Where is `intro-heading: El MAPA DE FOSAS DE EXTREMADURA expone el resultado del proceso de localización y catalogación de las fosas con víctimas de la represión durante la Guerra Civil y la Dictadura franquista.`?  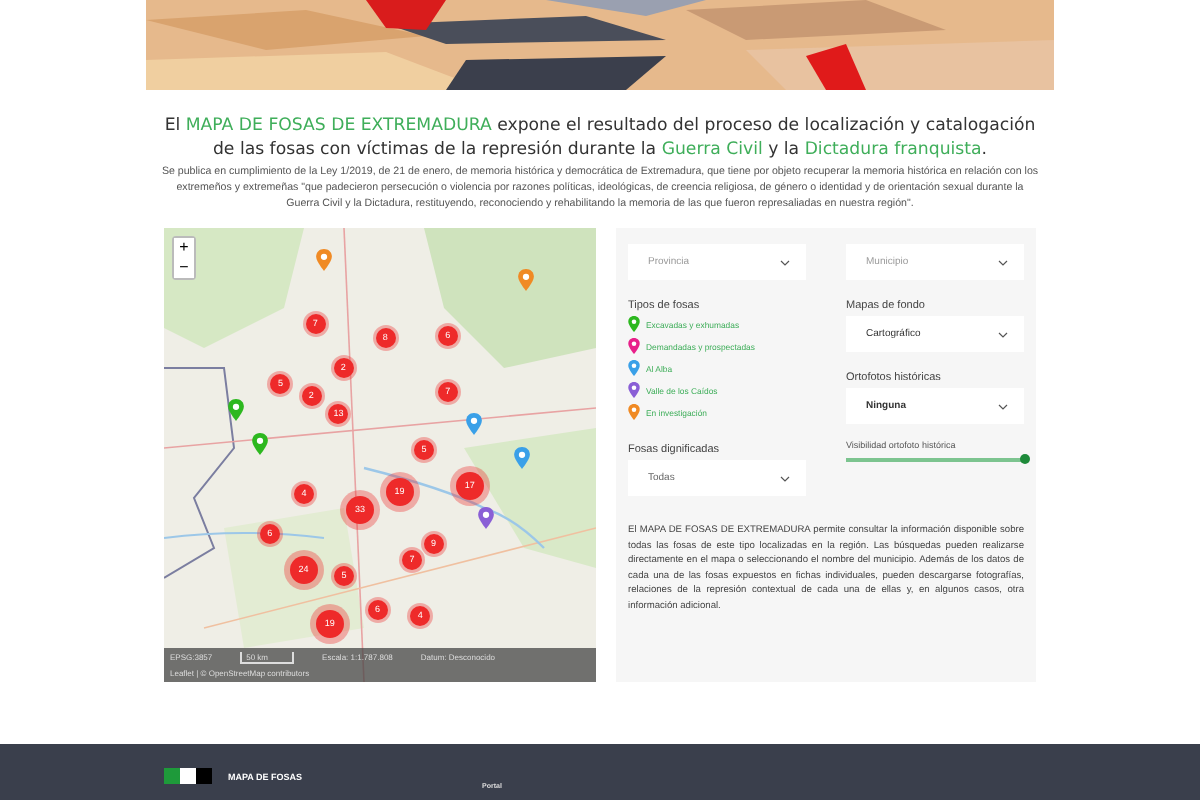
intro-heading: El MAPA DE FOSAS DE EXTREMADURA expone el resultado del proceso de localización y catalogación de las fosas con víctimas de la represión durante la Guerra Civil y la Dictadura franquista. is located at coordinates (600, 138).